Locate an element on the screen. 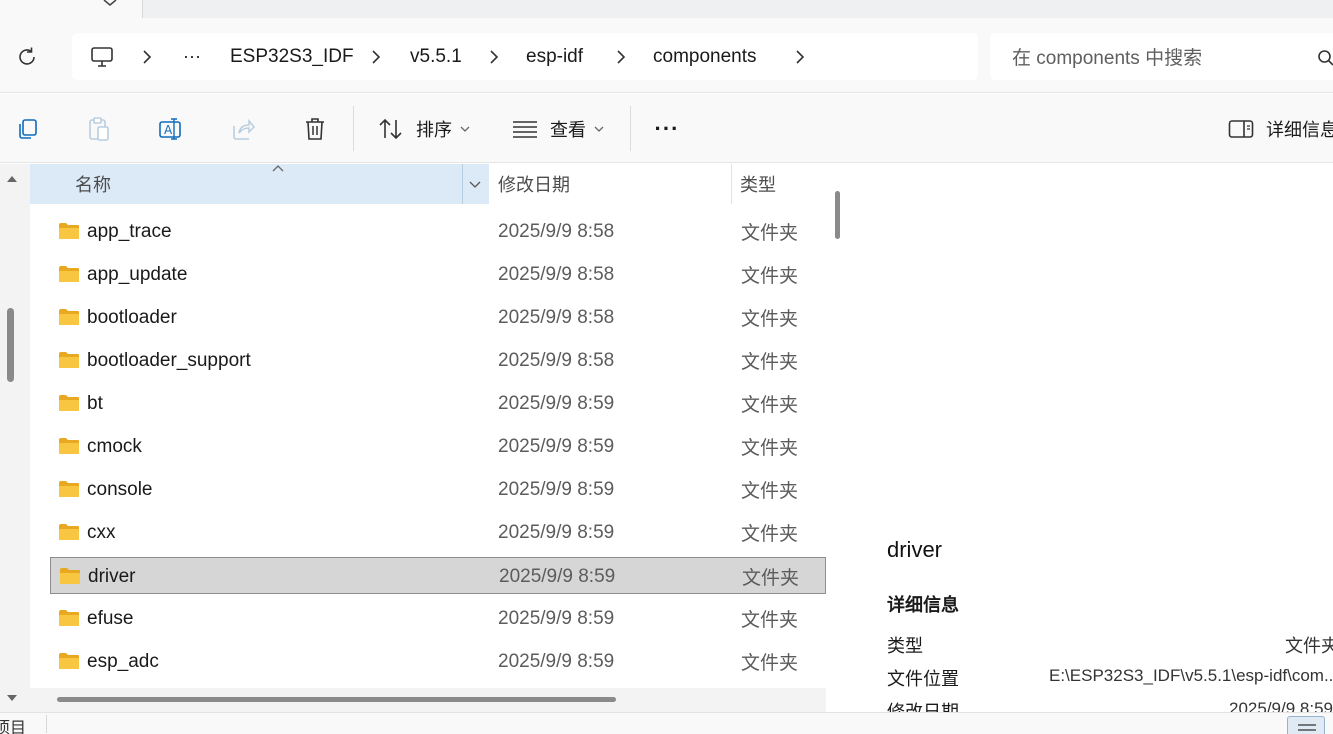  details-pane-button: 详细信息 is located at coordinates (1280, 128).